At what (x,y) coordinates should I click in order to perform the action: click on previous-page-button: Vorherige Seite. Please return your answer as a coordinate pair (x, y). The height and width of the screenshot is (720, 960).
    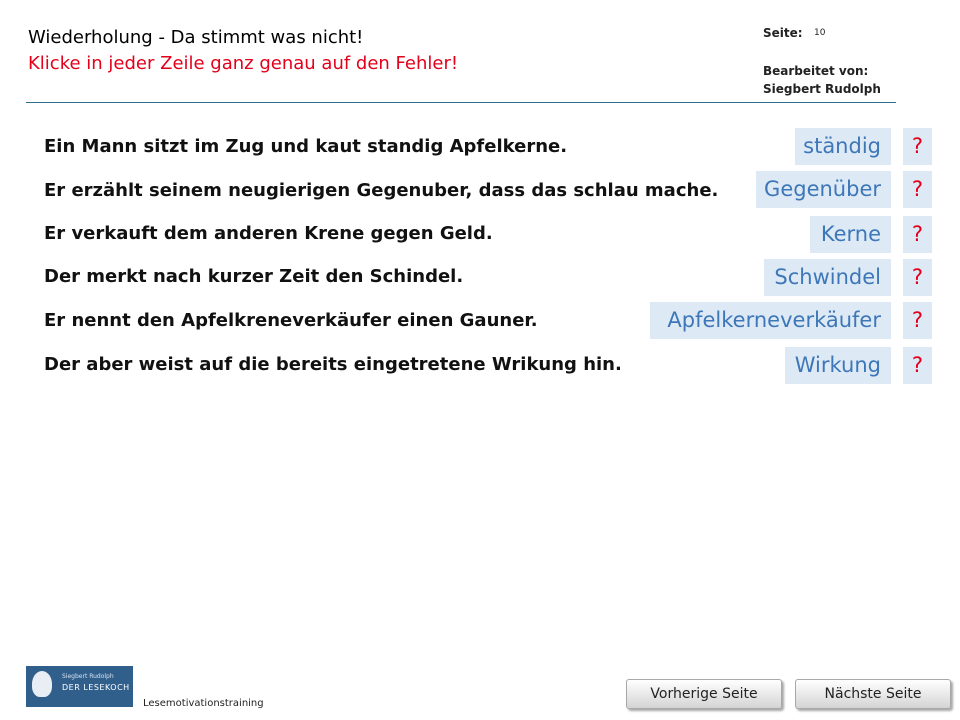
    Looking at the image, I should click on (704, 694).